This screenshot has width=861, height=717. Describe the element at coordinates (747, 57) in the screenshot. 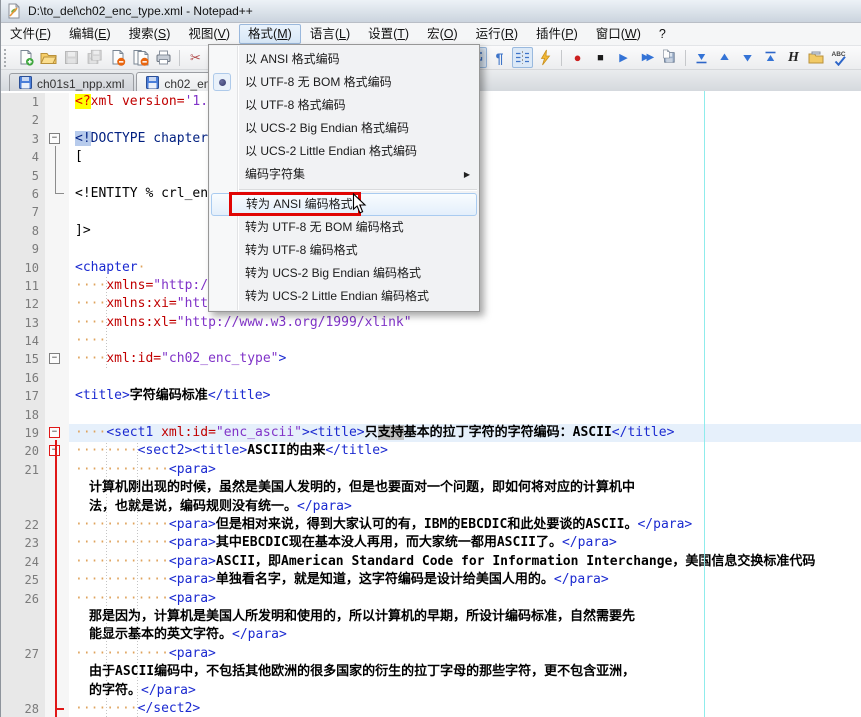

I see `uncollapse-level-icon` at that location.